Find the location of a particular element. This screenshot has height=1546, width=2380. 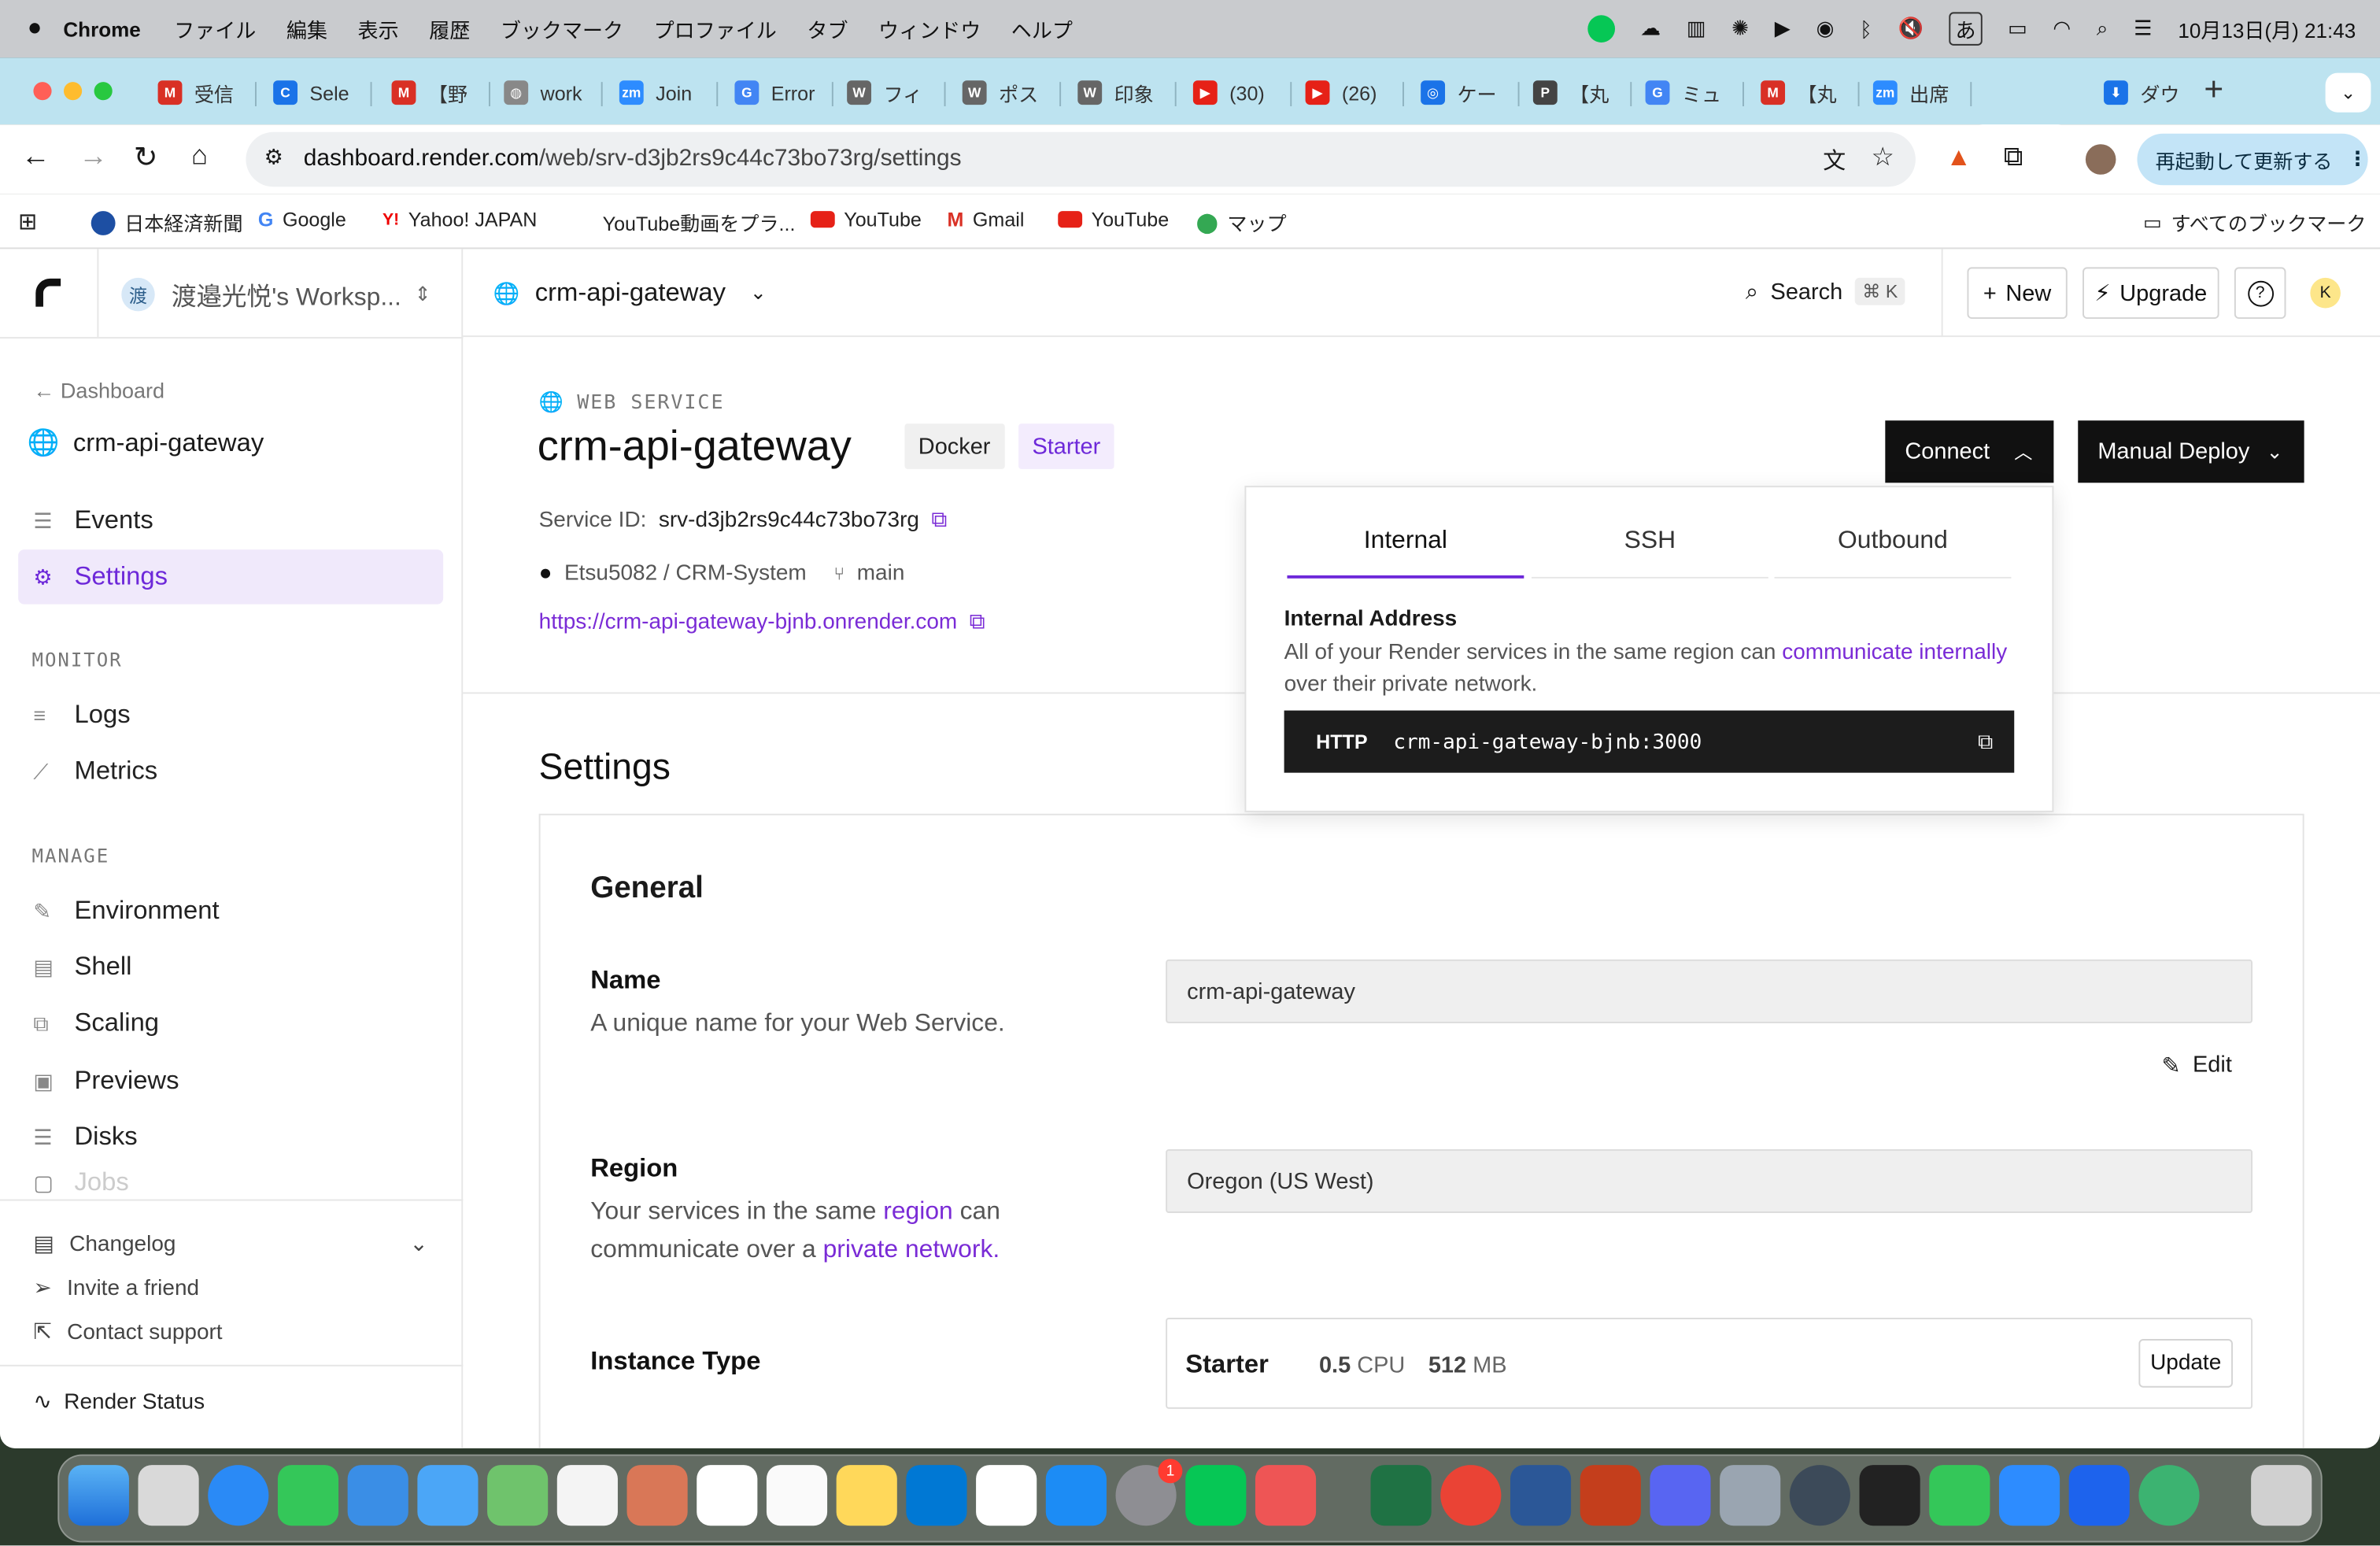

browser-tab: ▶ (26) is located at coordinates (1336, 93).